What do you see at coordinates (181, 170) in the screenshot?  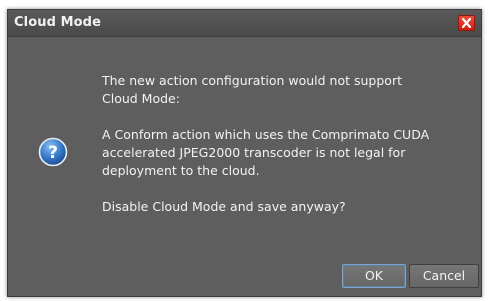 I see `message-line: deployment to the cloud.` at bounding box center [181, 170].